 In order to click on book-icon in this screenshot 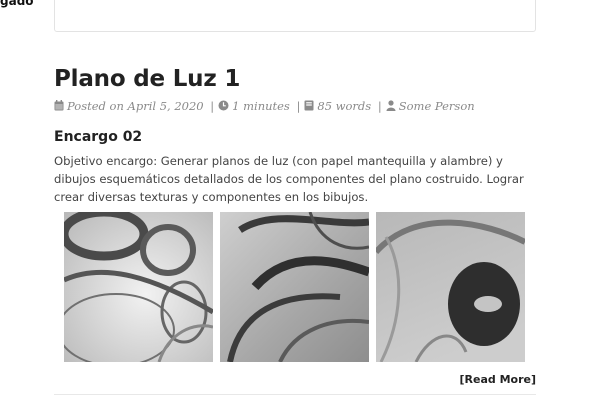, I will do `click(309, 107)`.